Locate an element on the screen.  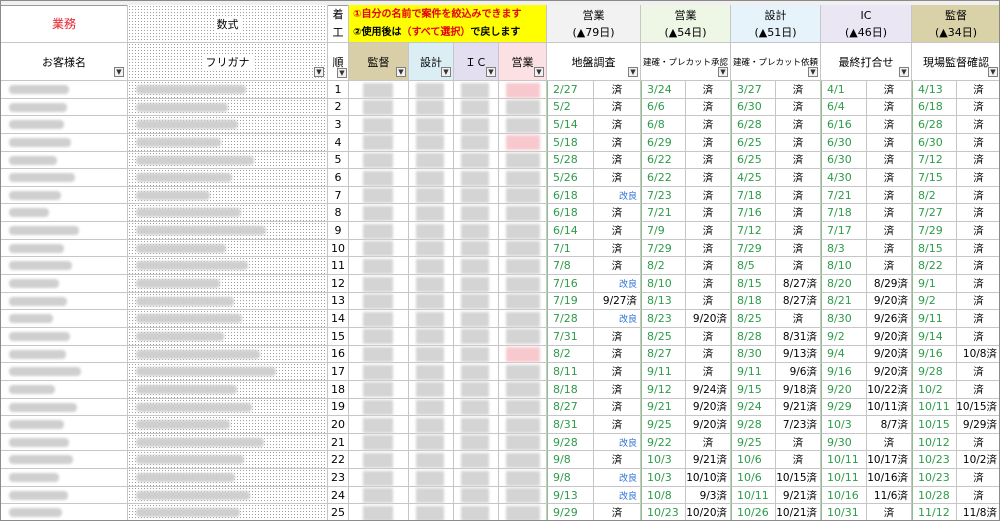
schedule-date: 8/20 is located at coordinates (844, 284).